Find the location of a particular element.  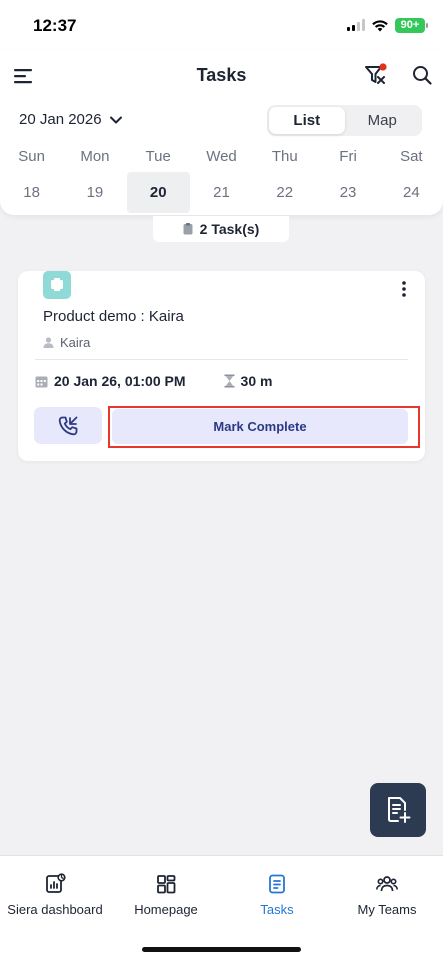

bottom-nav: Siera dashboard Homepage Tasks My Teams is located at coordinates (221, 907).